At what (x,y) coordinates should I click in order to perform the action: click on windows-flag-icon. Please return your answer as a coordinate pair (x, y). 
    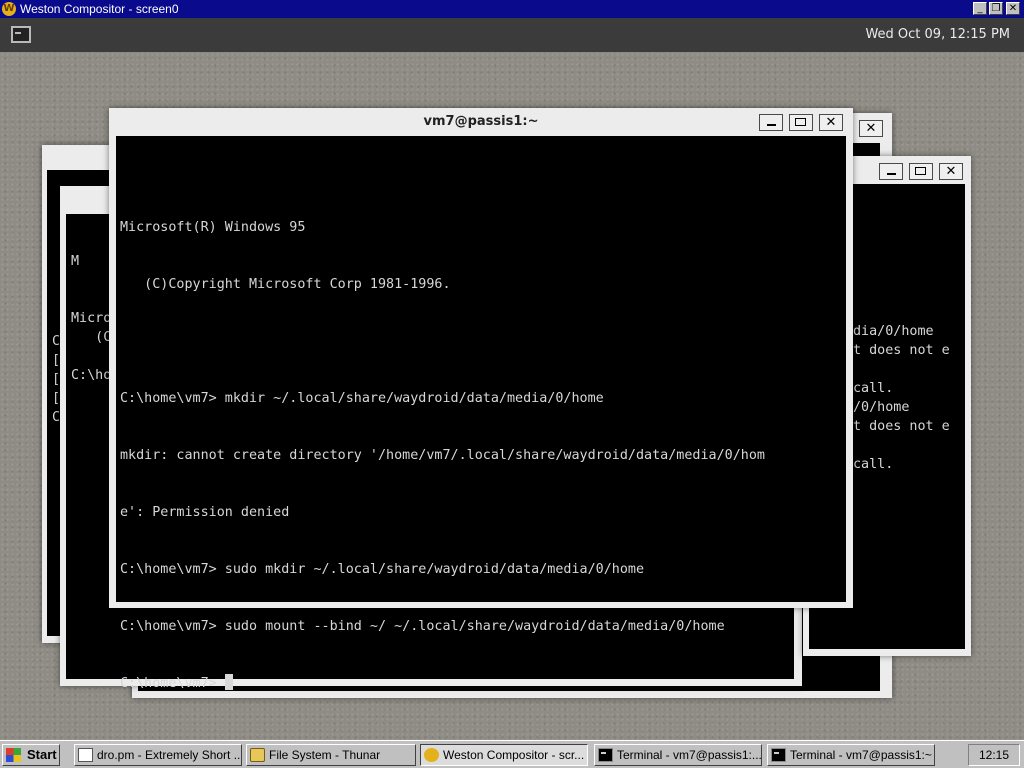
    Looking at the image, I should click on (13, 755).